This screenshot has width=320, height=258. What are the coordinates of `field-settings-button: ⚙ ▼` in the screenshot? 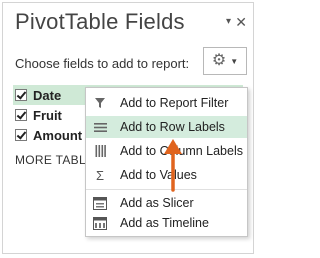 It's located at (225, 61).